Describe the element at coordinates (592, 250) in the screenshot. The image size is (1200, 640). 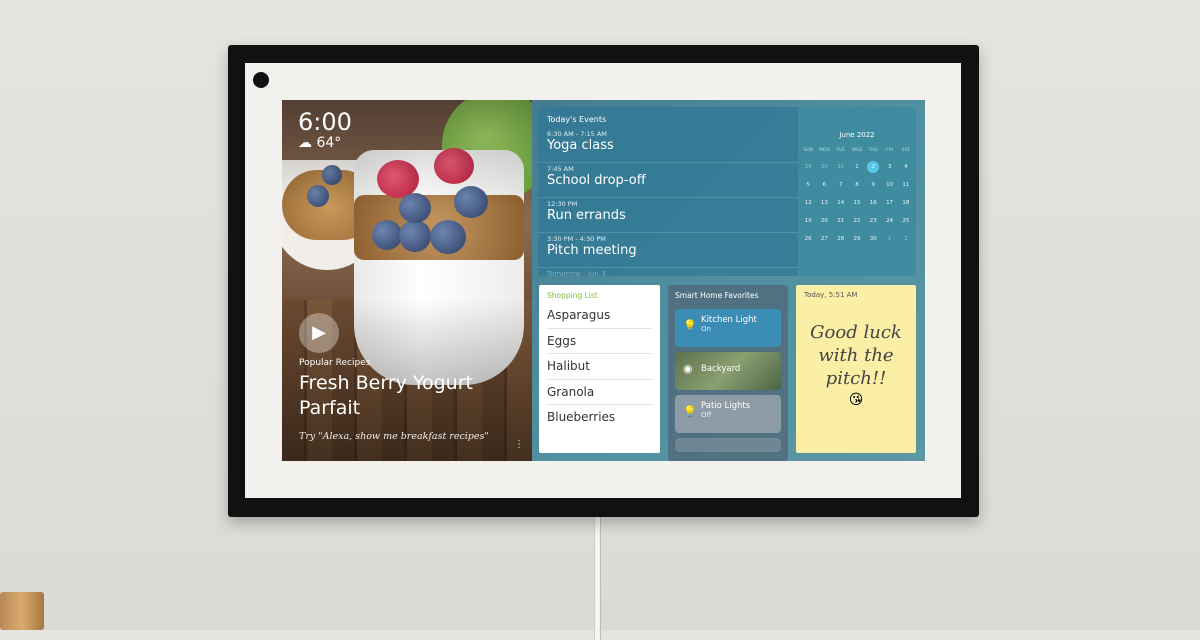
I see `event-name: Pitch meeting` at that location.